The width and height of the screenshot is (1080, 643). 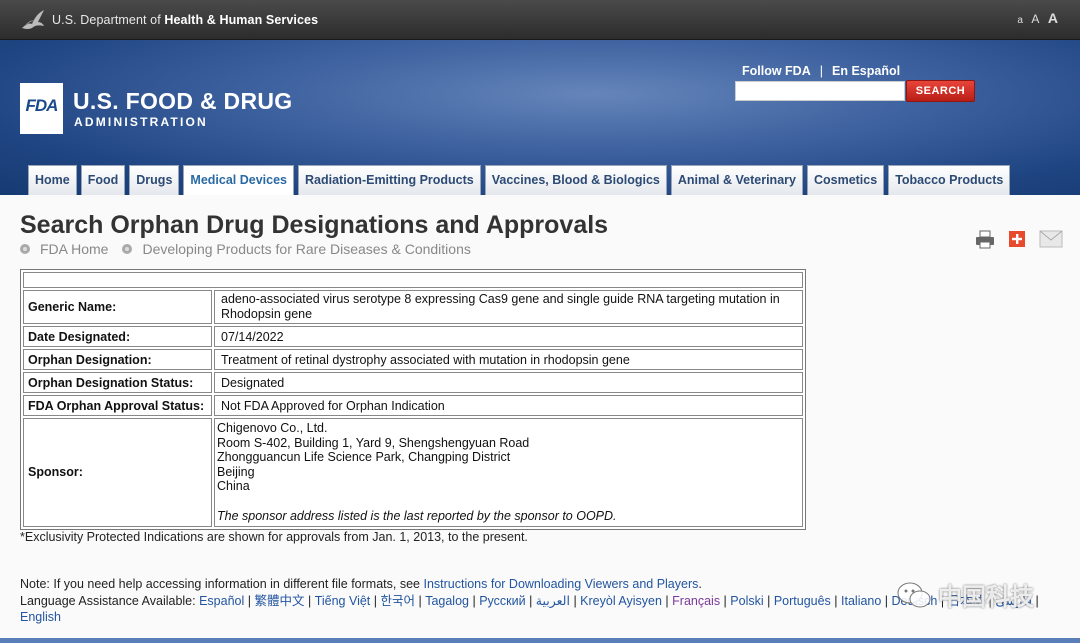 I want to click on tab-tobacco-products: Tobacco Products, so click(x=949, y=180).